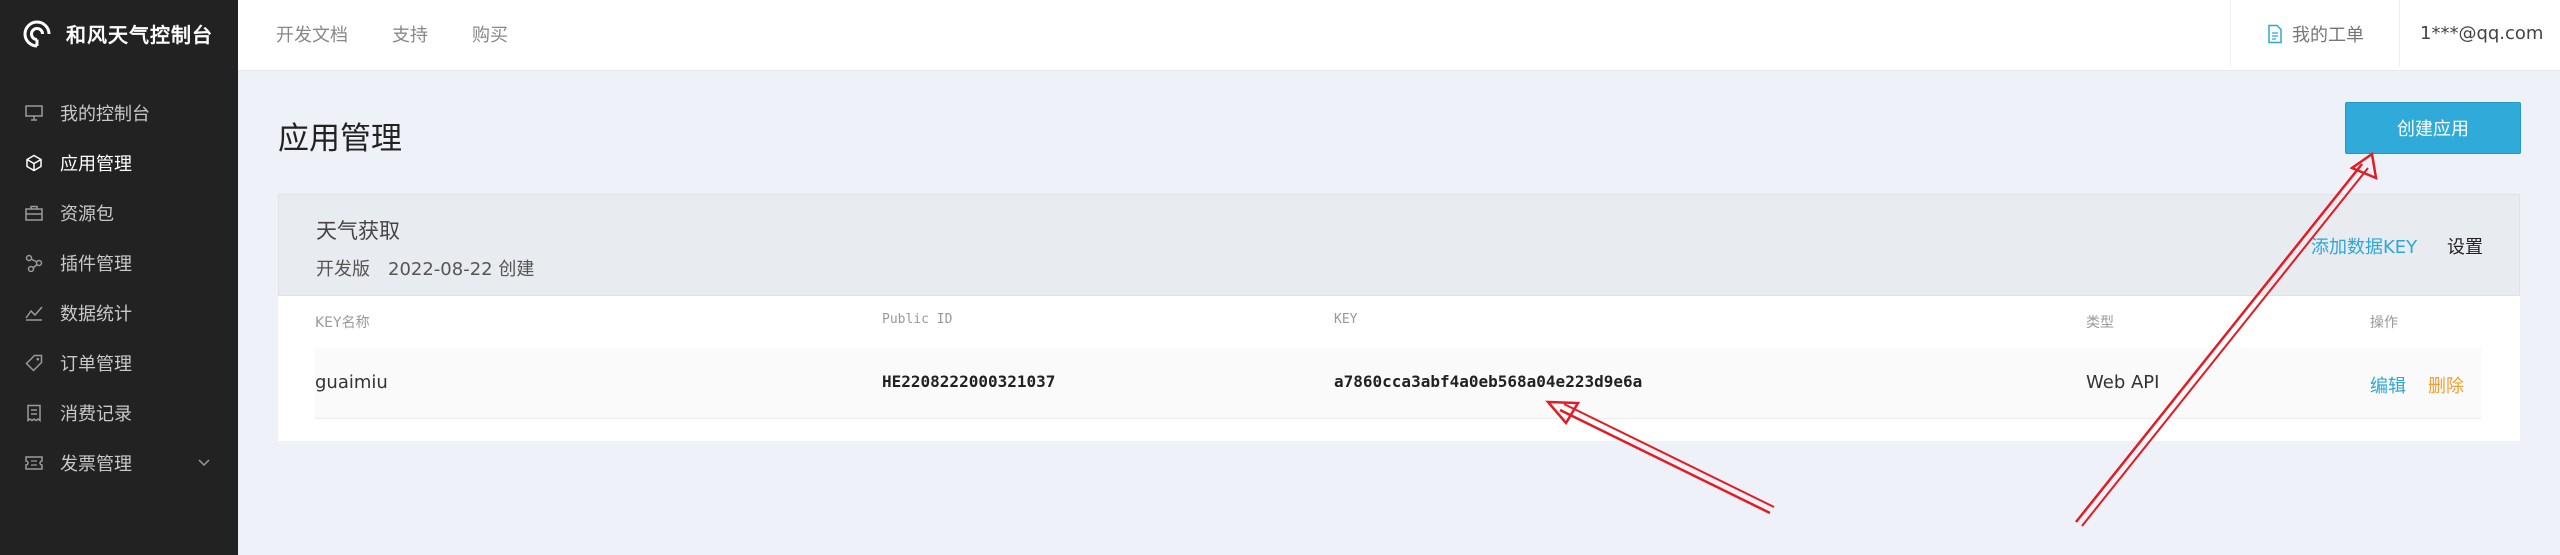  I want to click on nav-buy-link: 购买, so click(490, 34).